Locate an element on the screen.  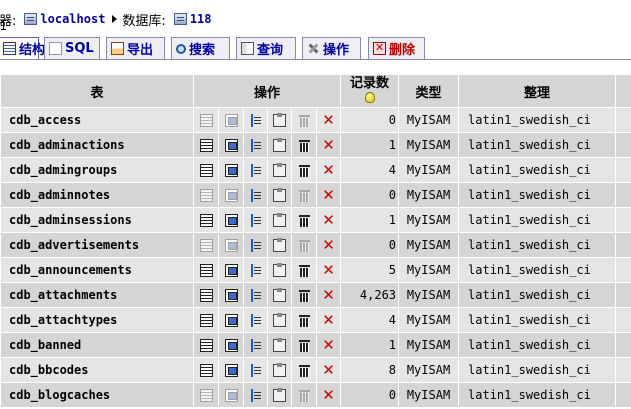
table-name: cdb_advertisements is located at coordinates (97, 245).